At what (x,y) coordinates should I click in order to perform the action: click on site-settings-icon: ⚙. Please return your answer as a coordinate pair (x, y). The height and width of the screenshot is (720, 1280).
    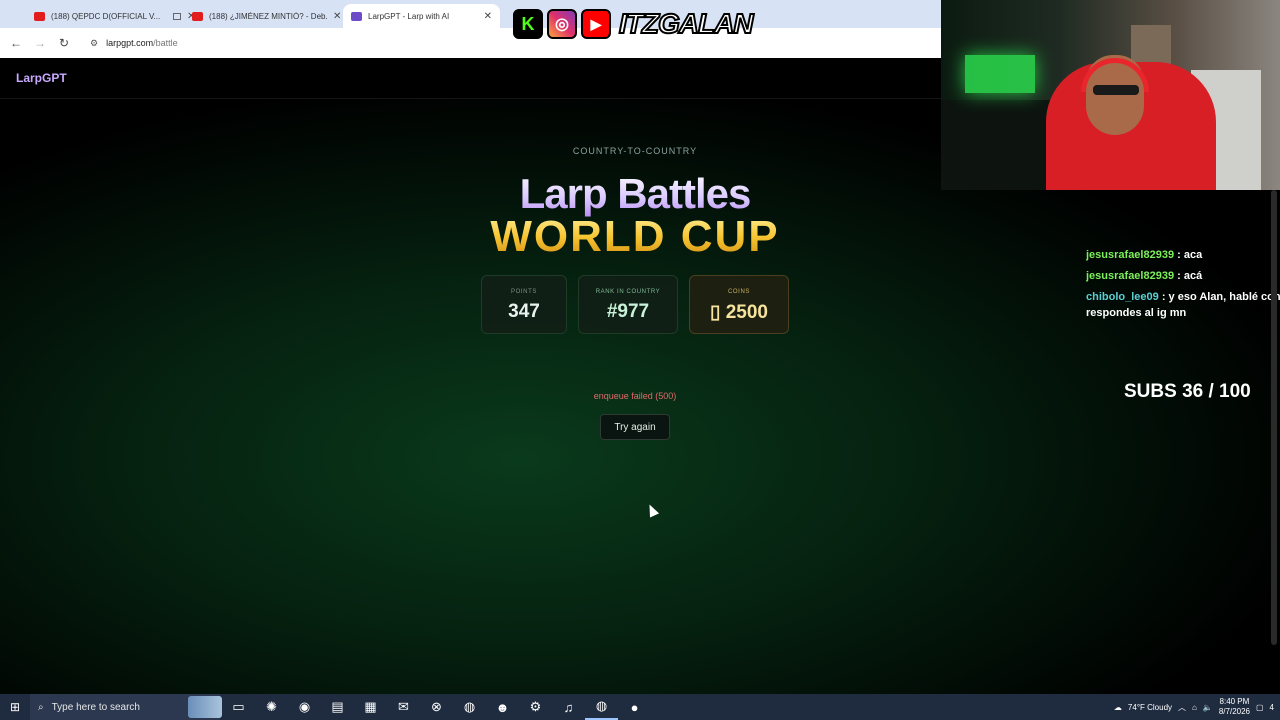
    Looking at the image, I should click on (94, 43).